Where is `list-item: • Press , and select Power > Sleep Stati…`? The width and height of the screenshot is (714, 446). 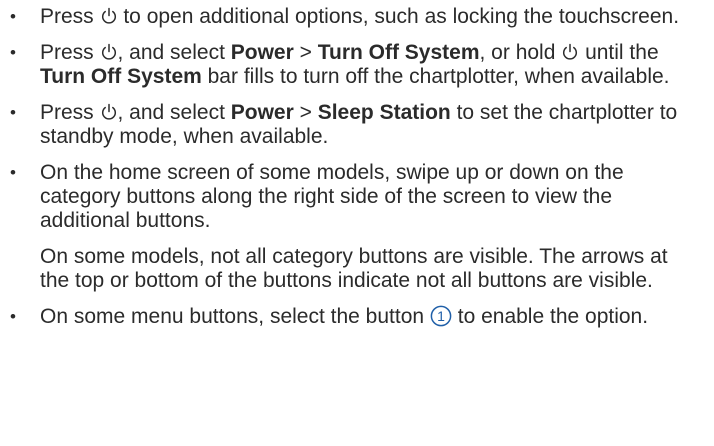
list-item: • Press , and select Power > Sleep Stati… is located at coordinates (357, 125).